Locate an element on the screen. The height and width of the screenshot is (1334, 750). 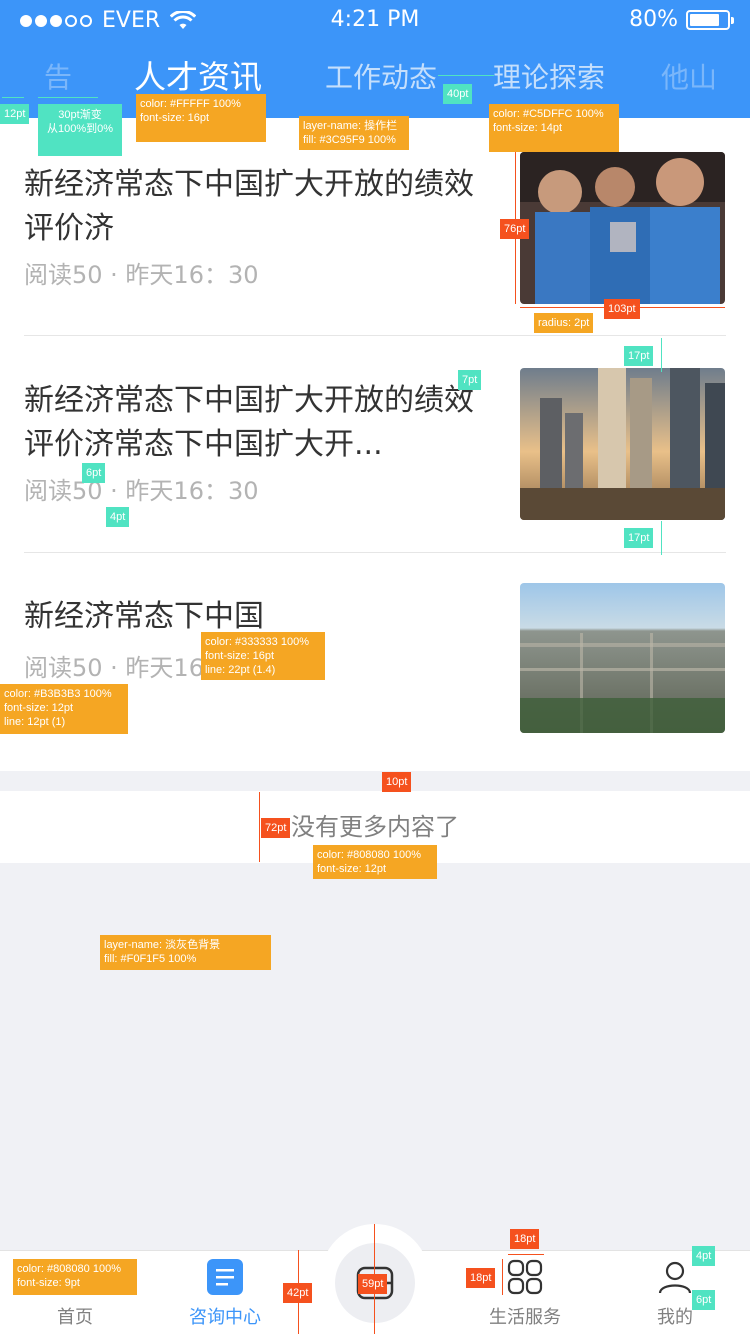
battery-icon is located at coordinates (710, 19).